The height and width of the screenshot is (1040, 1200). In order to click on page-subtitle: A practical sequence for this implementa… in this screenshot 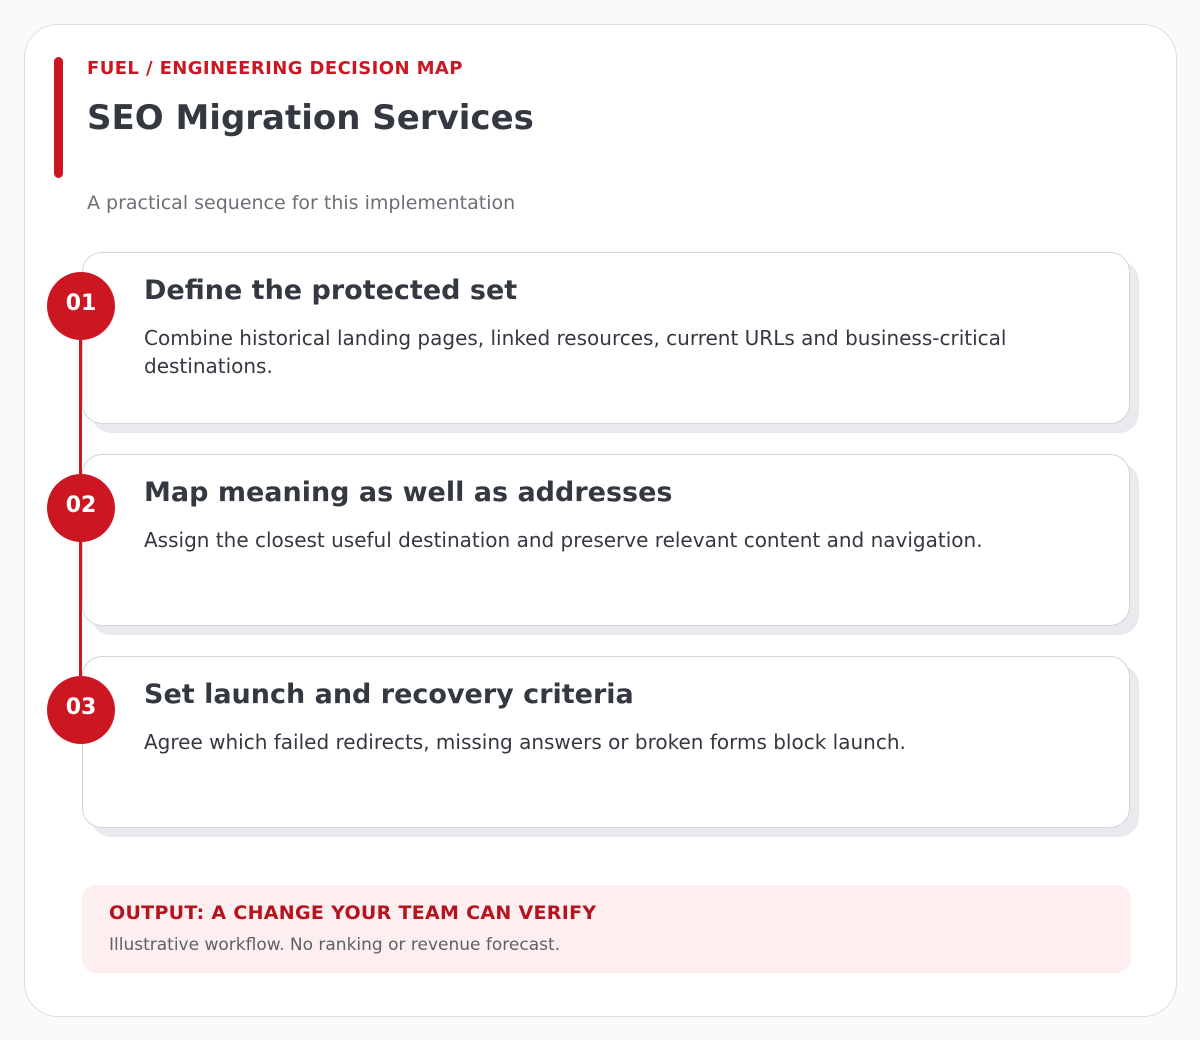, I will do `click(301, 203)`.